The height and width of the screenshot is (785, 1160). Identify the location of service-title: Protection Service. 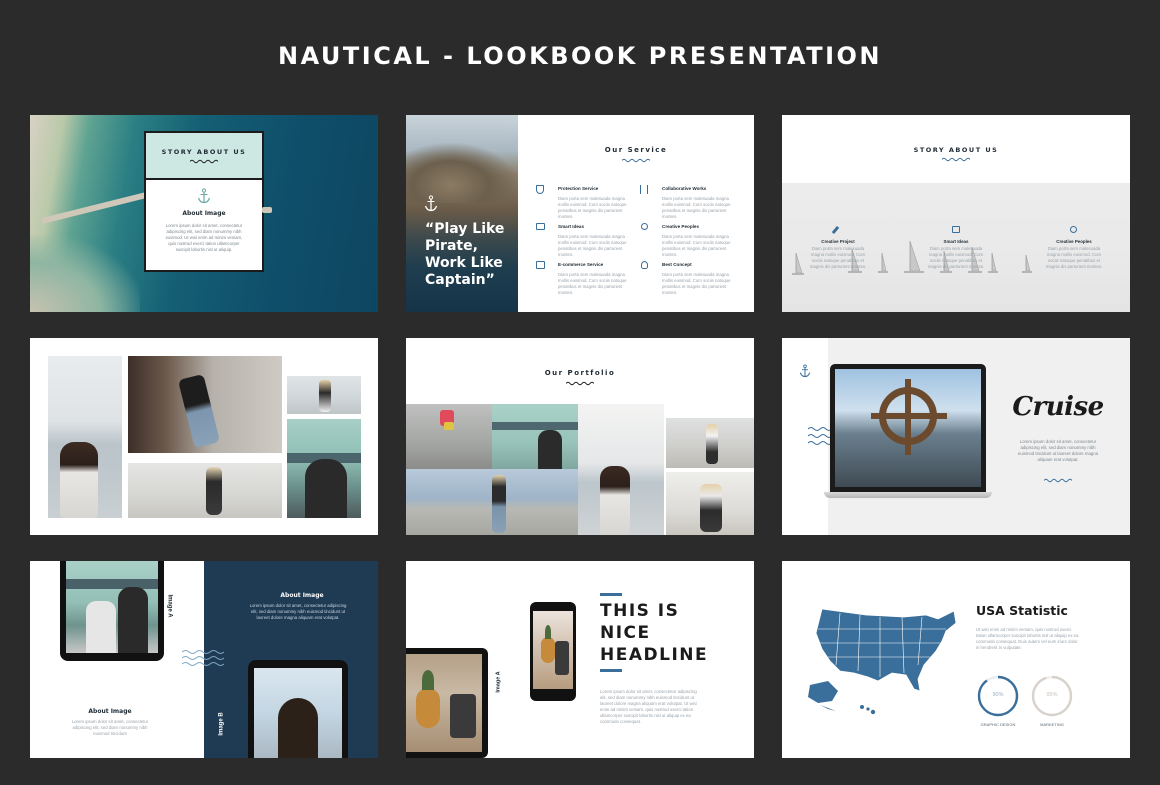
(578, 188).